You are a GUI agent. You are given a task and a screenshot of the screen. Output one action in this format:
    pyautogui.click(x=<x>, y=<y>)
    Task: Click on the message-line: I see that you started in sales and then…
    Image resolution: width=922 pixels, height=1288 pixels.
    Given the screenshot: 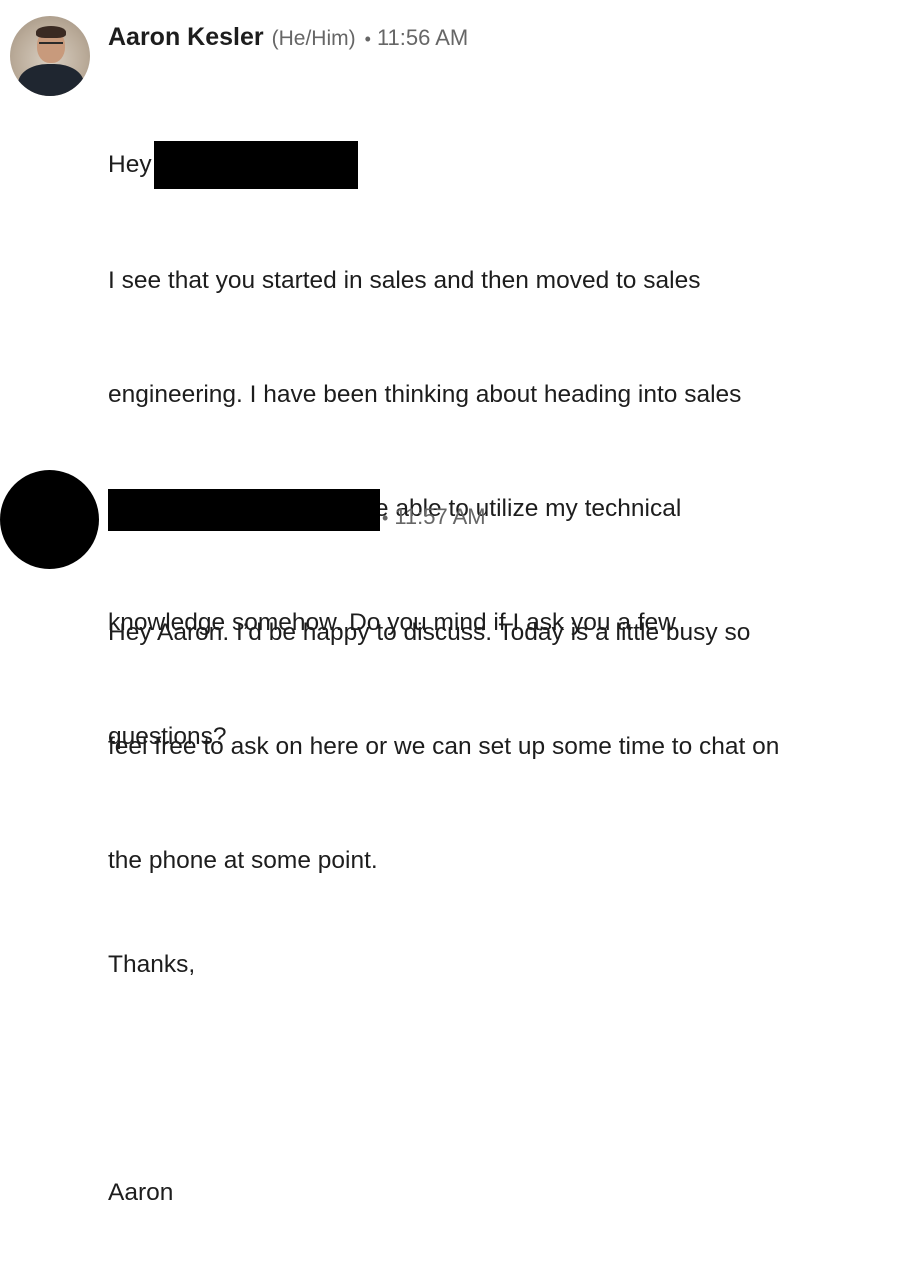 What is the action you would take?
    pyautogui.click(x=404, y=280)
    